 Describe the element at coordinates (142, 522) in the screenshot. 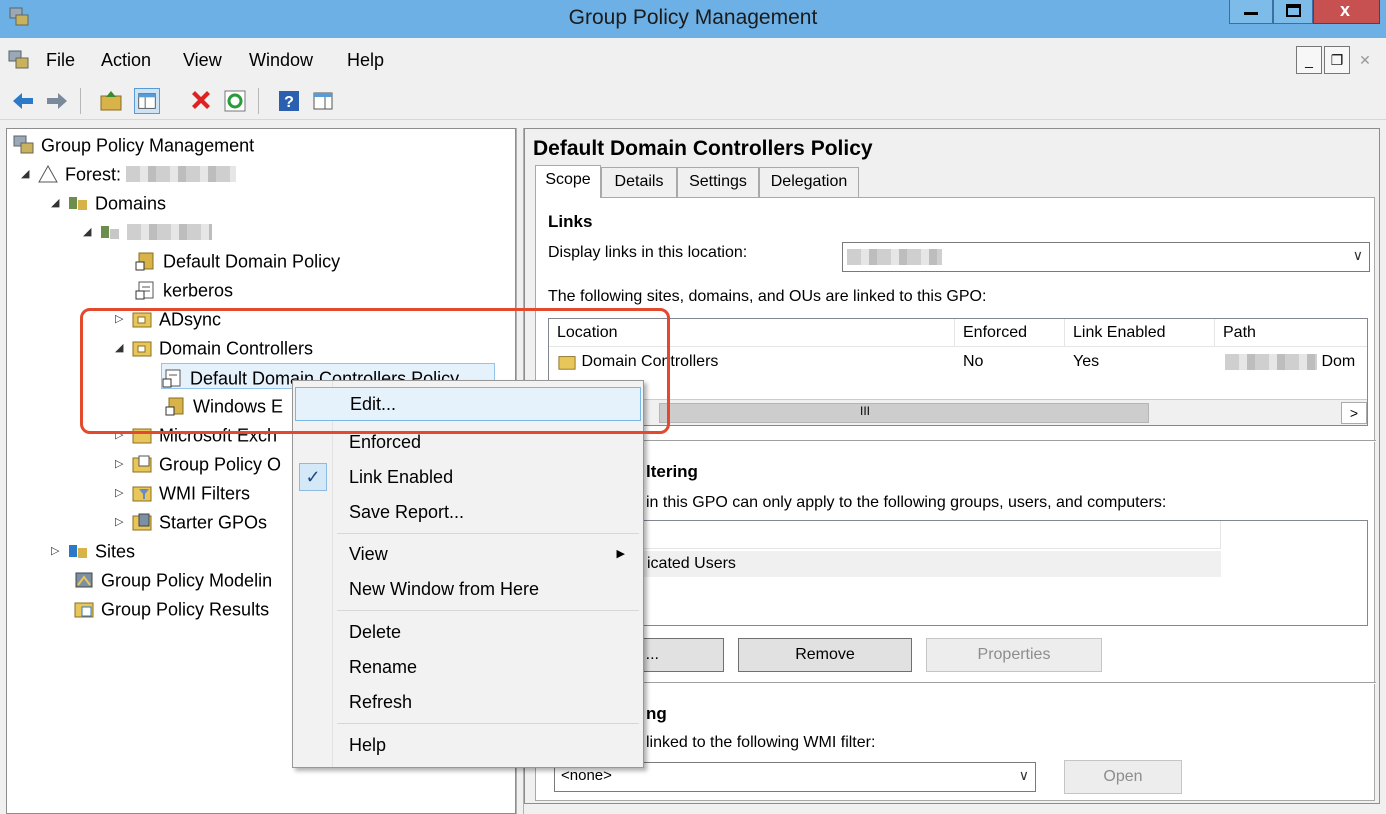

I see `starter-gpo-icon` at that location.